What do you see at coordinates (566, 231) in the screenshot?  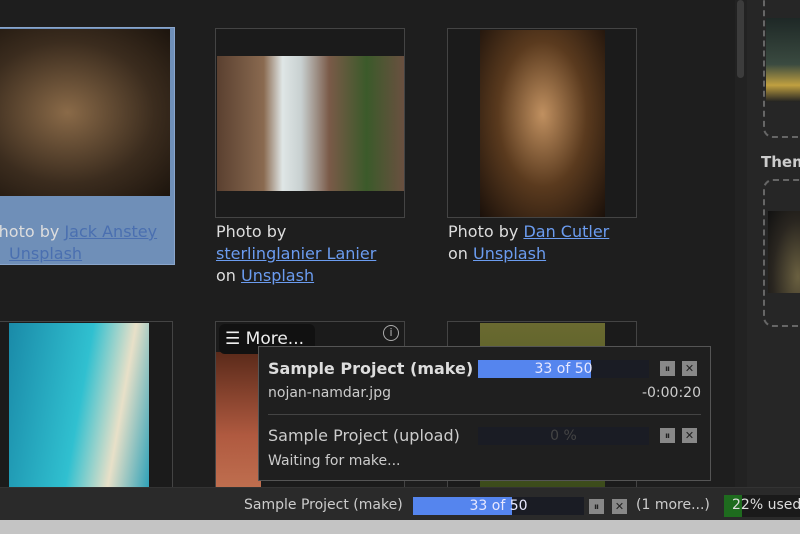 I see `author-link: Dan Cutler` at bounding box center [566, 231].